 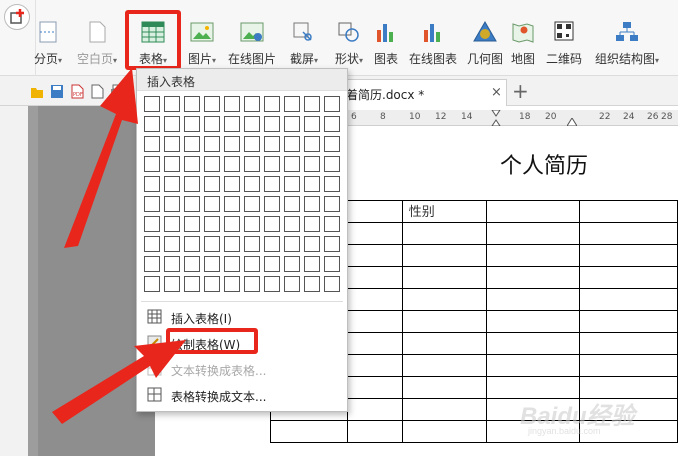 What do you see at coordinates (97, 44) in the screenshot?
I see `blank-page-button: 空白页▾` at bounding box center [97, 44].